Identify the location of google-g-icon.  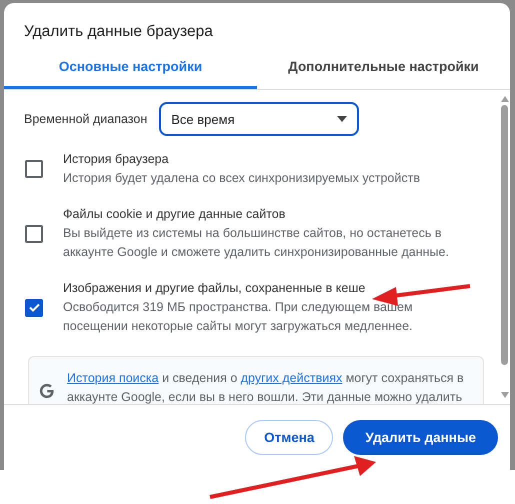
(47, 391).